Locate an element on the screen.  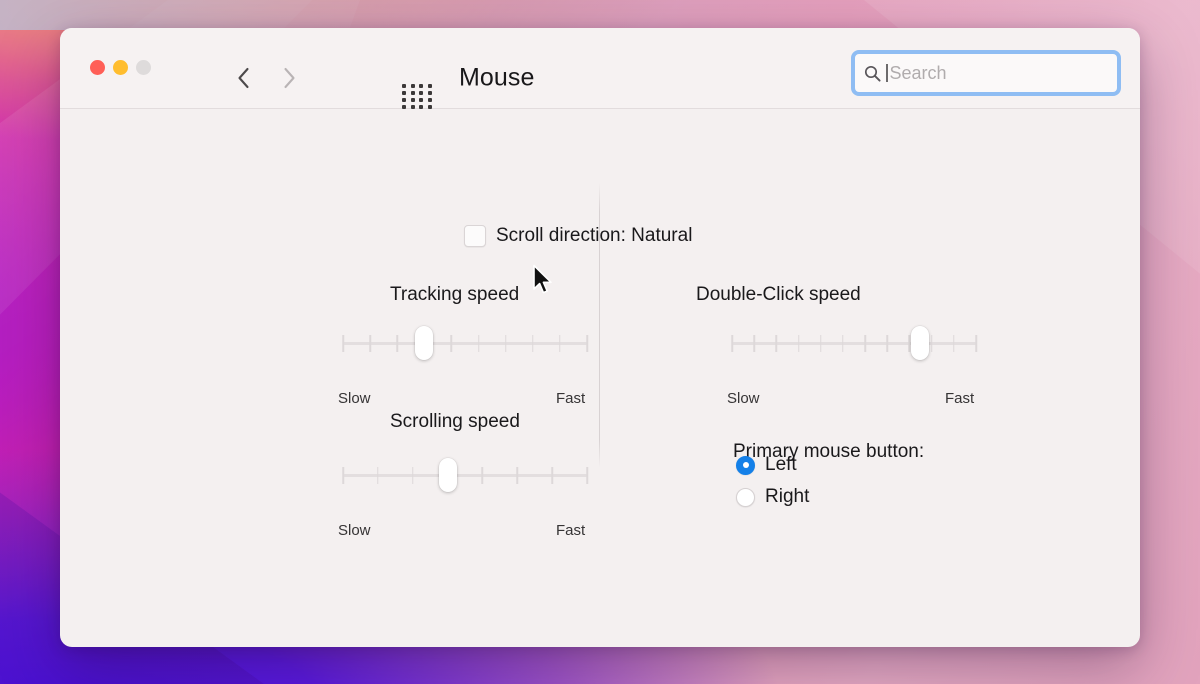
search-icon is located at coordinates (872, 73).